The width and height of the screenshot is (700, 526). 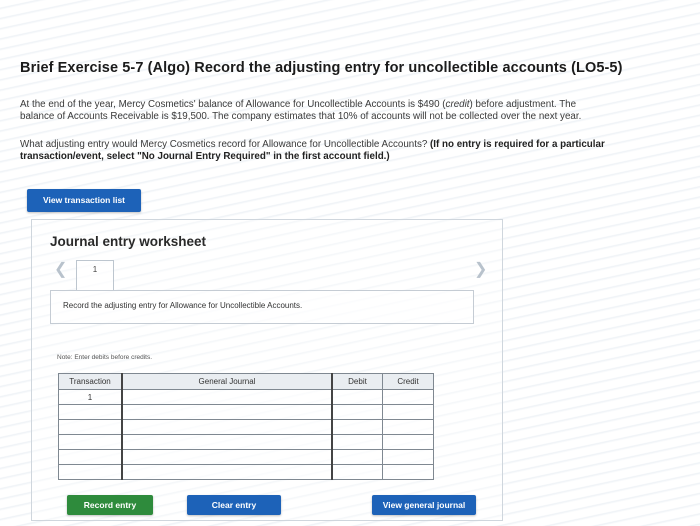 What do you see at coordinates (95, 275) in the screenshot?
I see `tab-transaction-1: 1` at bounding box center [95, 275].